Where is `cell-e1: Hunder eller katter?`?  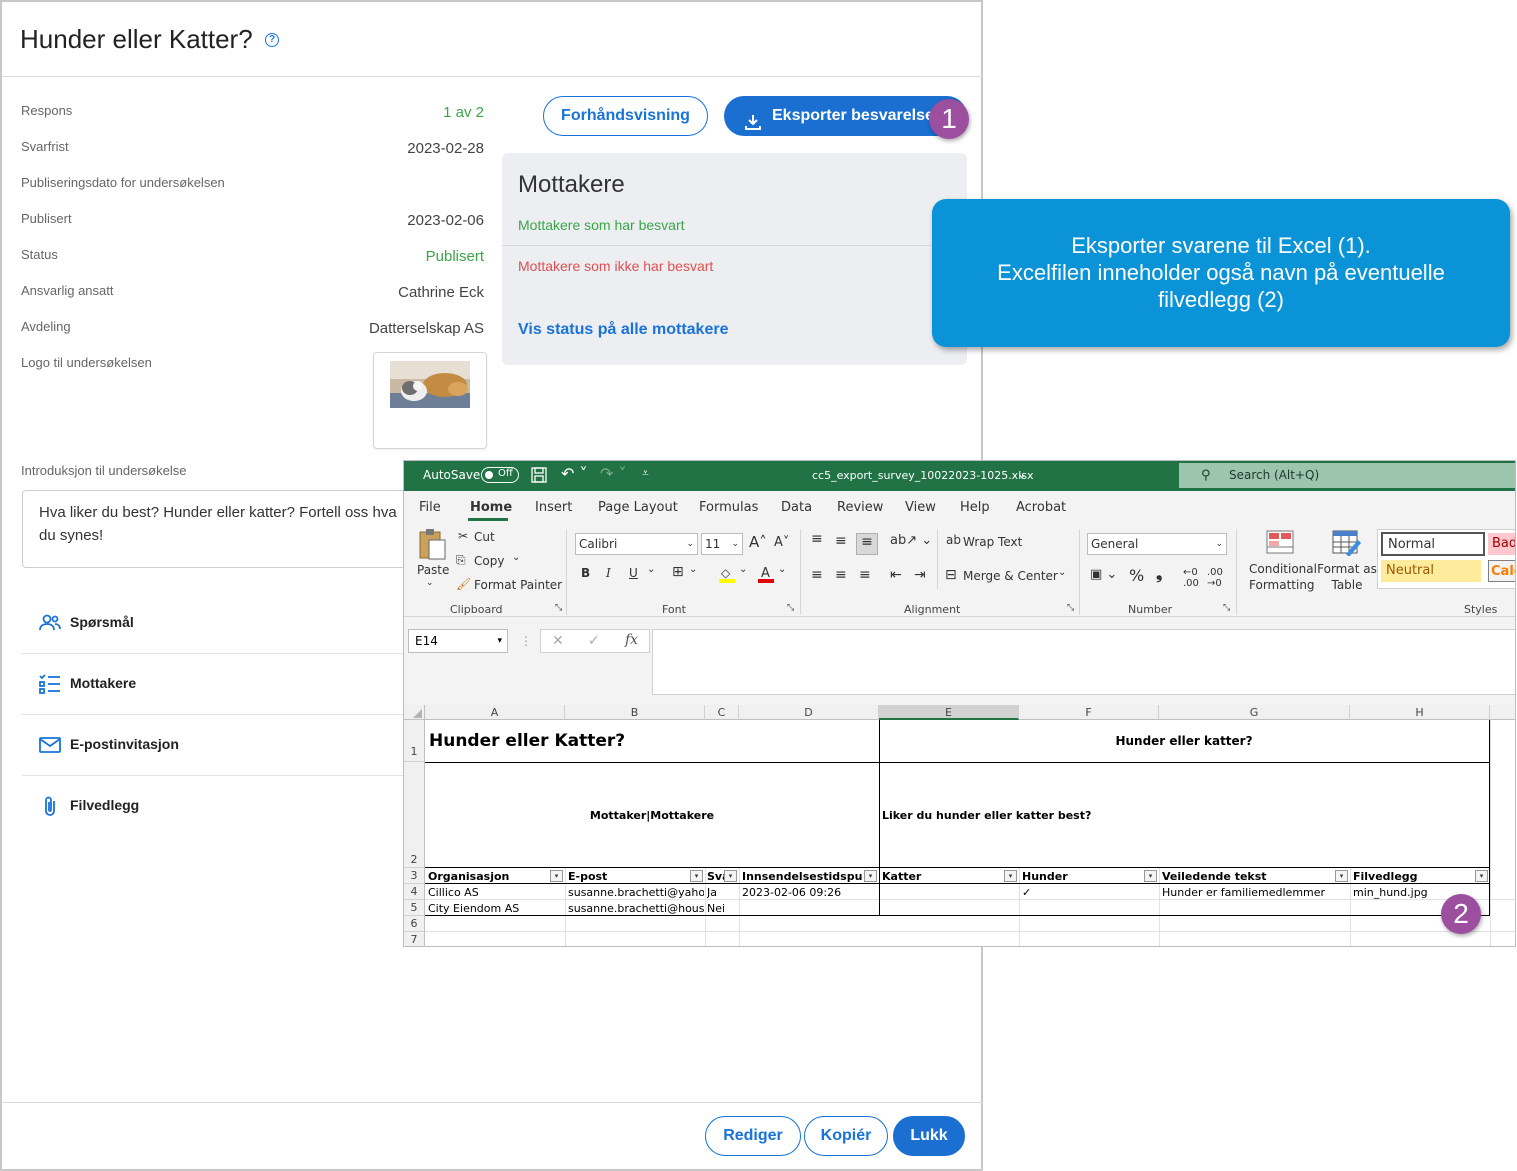 cell-e1: Hunder eller katter? is located at coordinates (1184, 741).